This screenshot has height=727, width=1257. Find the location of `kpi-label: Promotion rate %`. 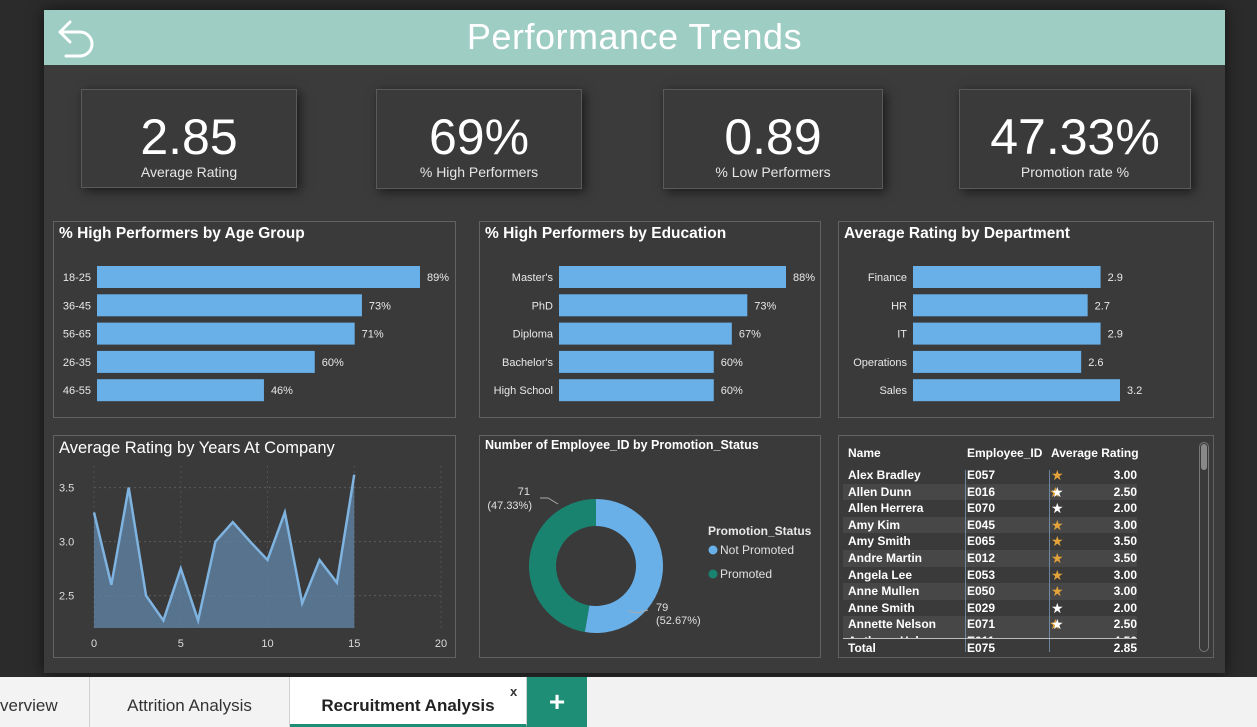

kpi-label: Promotion rate % is located at coordinates (1075, 172).